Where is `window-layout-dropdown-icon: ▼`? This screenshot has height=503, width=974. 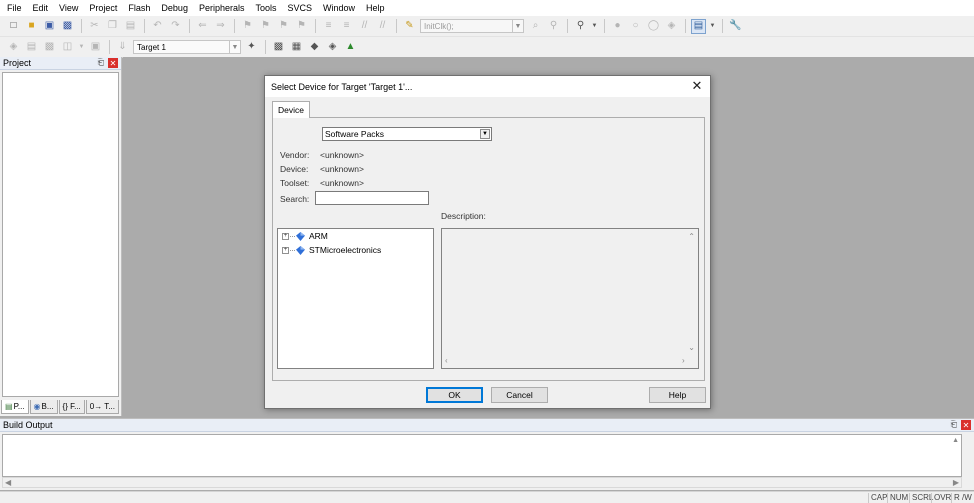
window-layout-dropdown-icon: ▼ is located at coordinates (712, 26).